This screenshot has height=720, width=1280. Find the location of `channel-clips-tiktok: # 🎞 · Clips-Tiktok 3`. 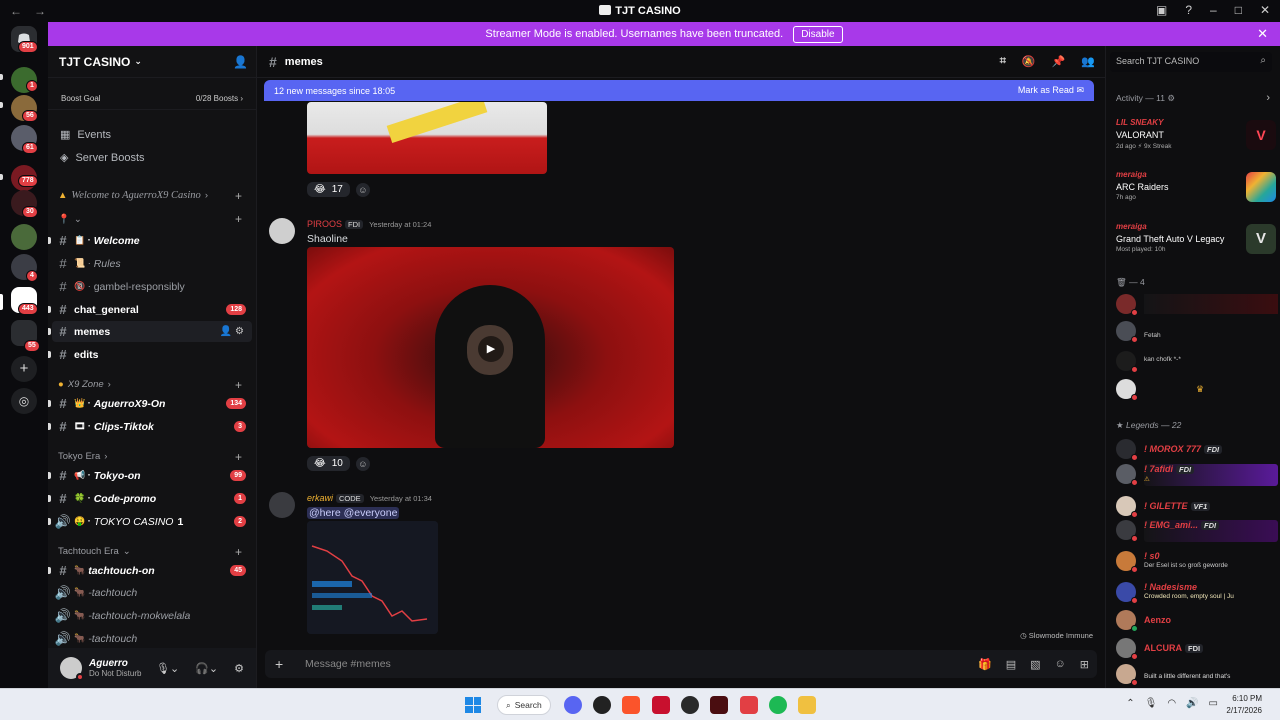

channel-clips-tiktok: # 🎞 · Clips-Tiktok 3 is located at coordinates (150, 426).